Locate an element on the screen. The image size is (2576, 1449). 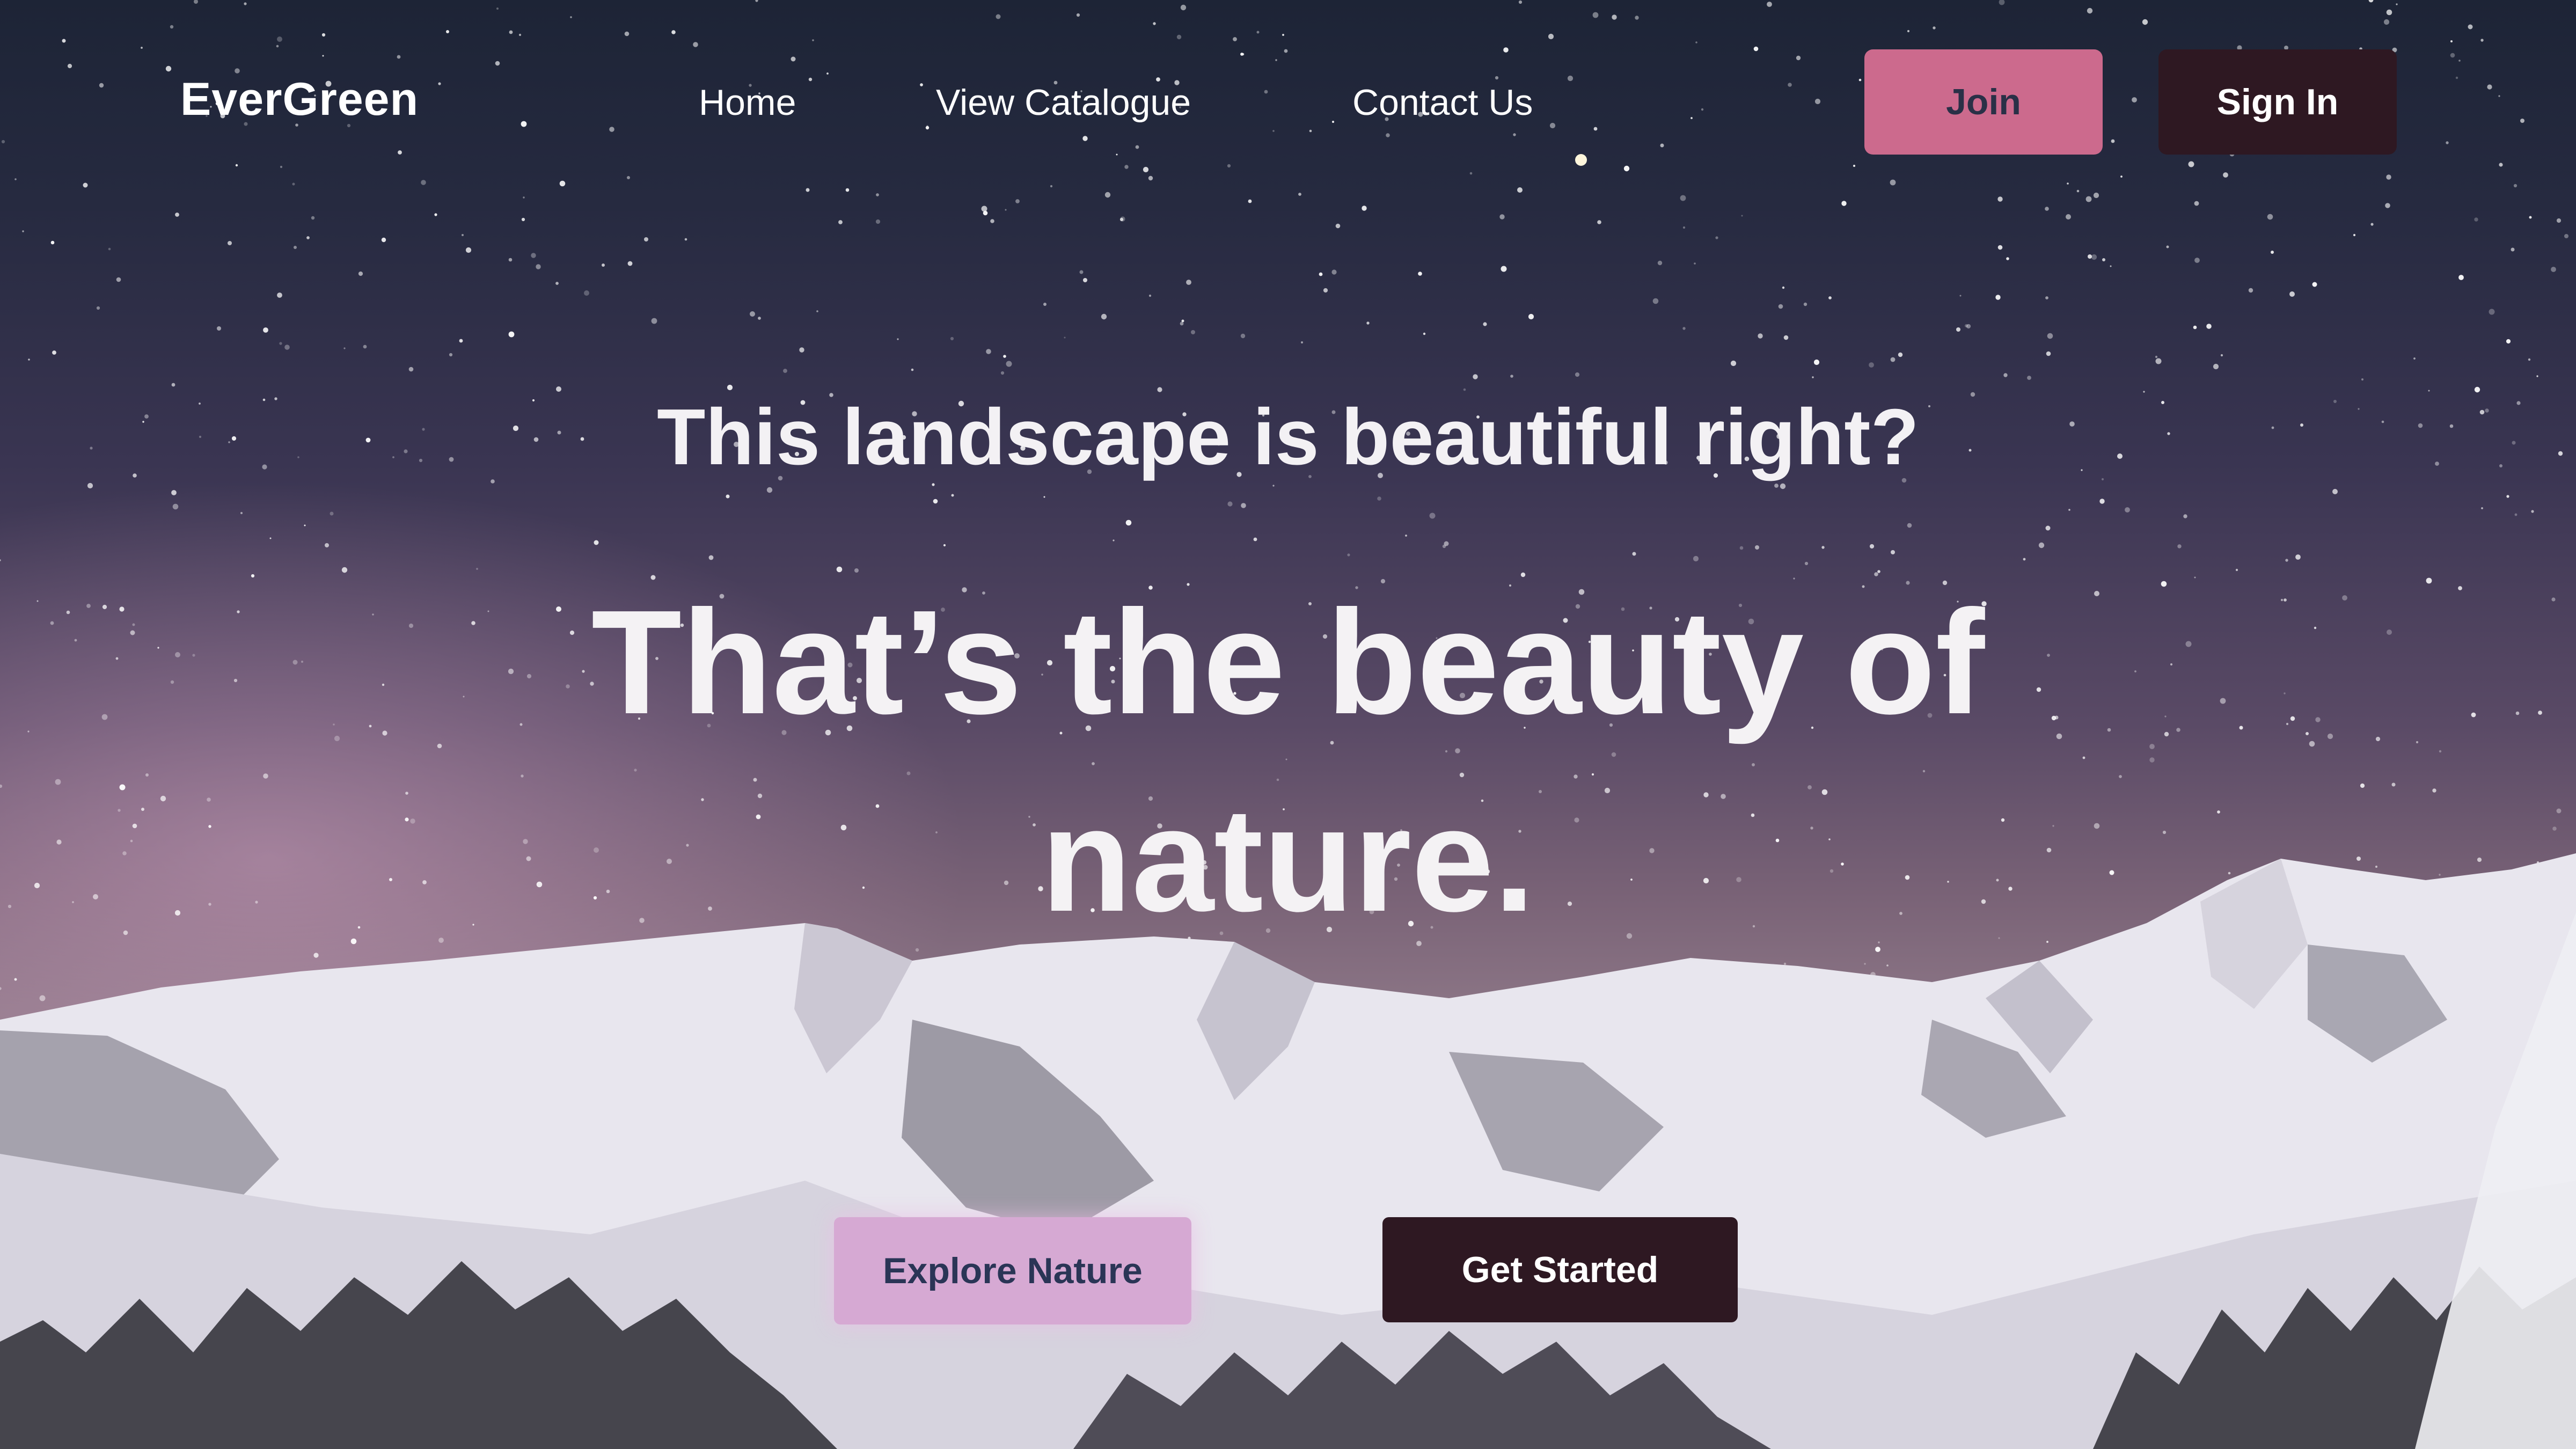
get-started-button: Get Started is located at coordinates (1560, 1269).